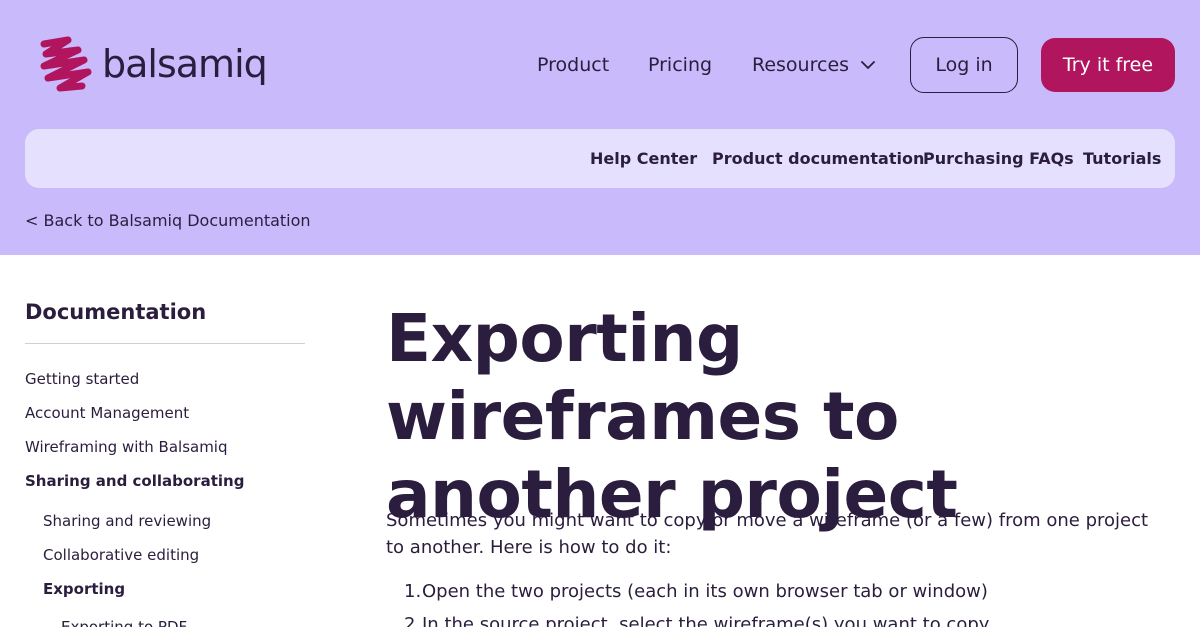 The height and width of the screenshot is (627, 1200). What do you see at coordinates (185, 64) in the screenshot?
I see `brand-name: balsamiq` at bounding box center [185, 64].